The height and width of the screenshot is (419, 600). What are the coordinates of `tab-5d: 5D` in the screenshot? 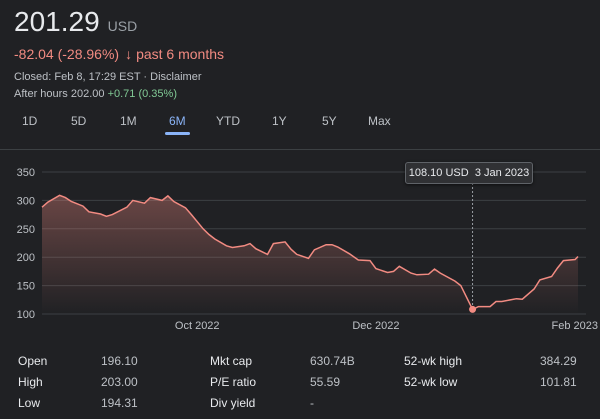 It's located at (78, 121).